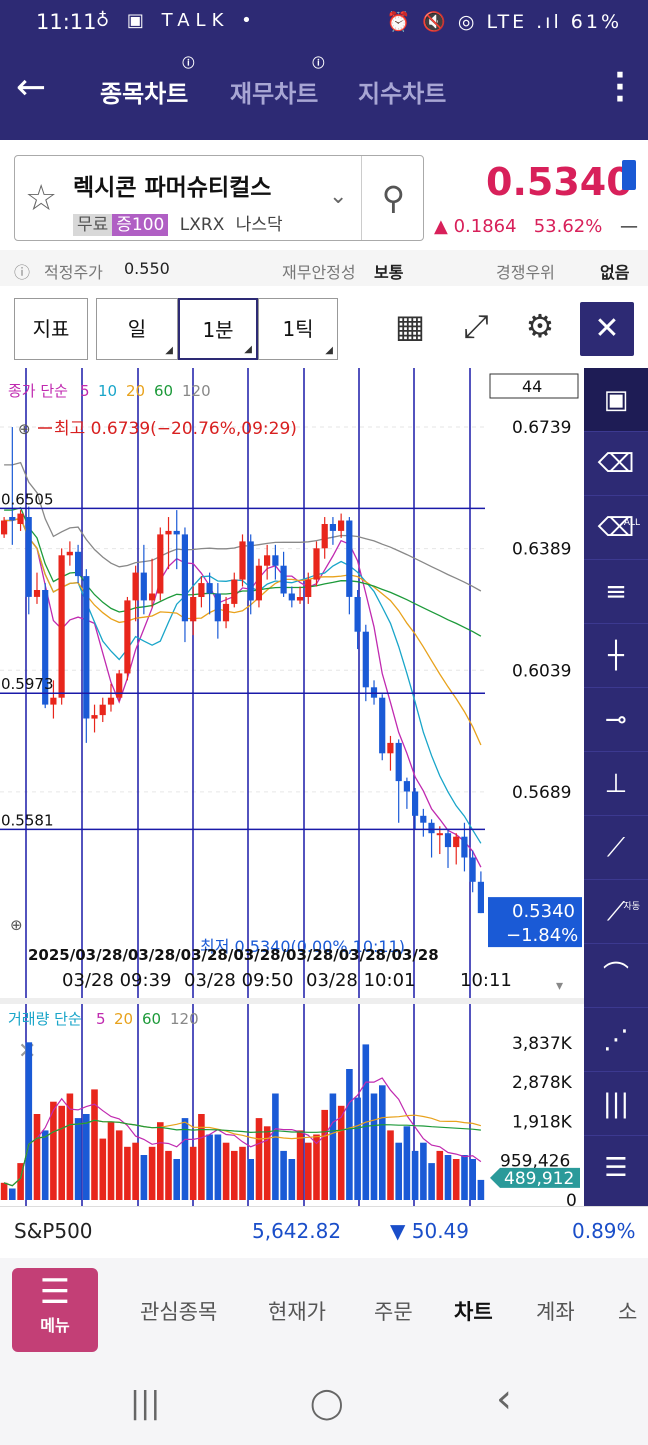 This screenshot has width=648, height=1445. Describe the element at coordinates (55, 1310) in the screenshot. I see `menu-button: ☰ 메뉴` at that location.